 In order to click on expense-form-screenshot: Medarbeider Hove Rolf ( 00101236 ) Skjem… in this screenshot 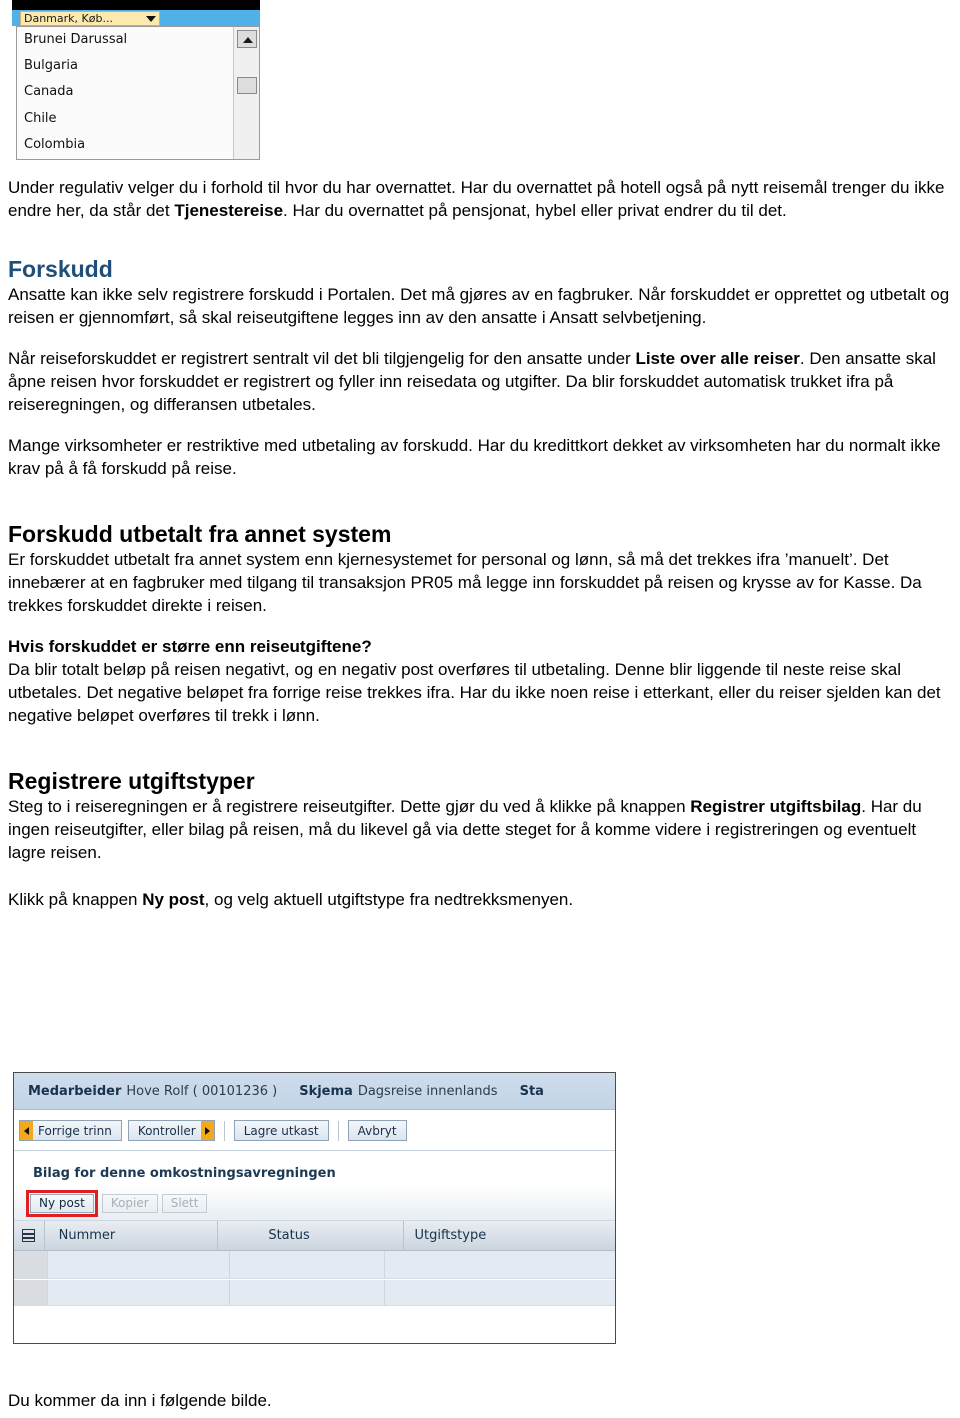, I will do `click(314, 1208)`.